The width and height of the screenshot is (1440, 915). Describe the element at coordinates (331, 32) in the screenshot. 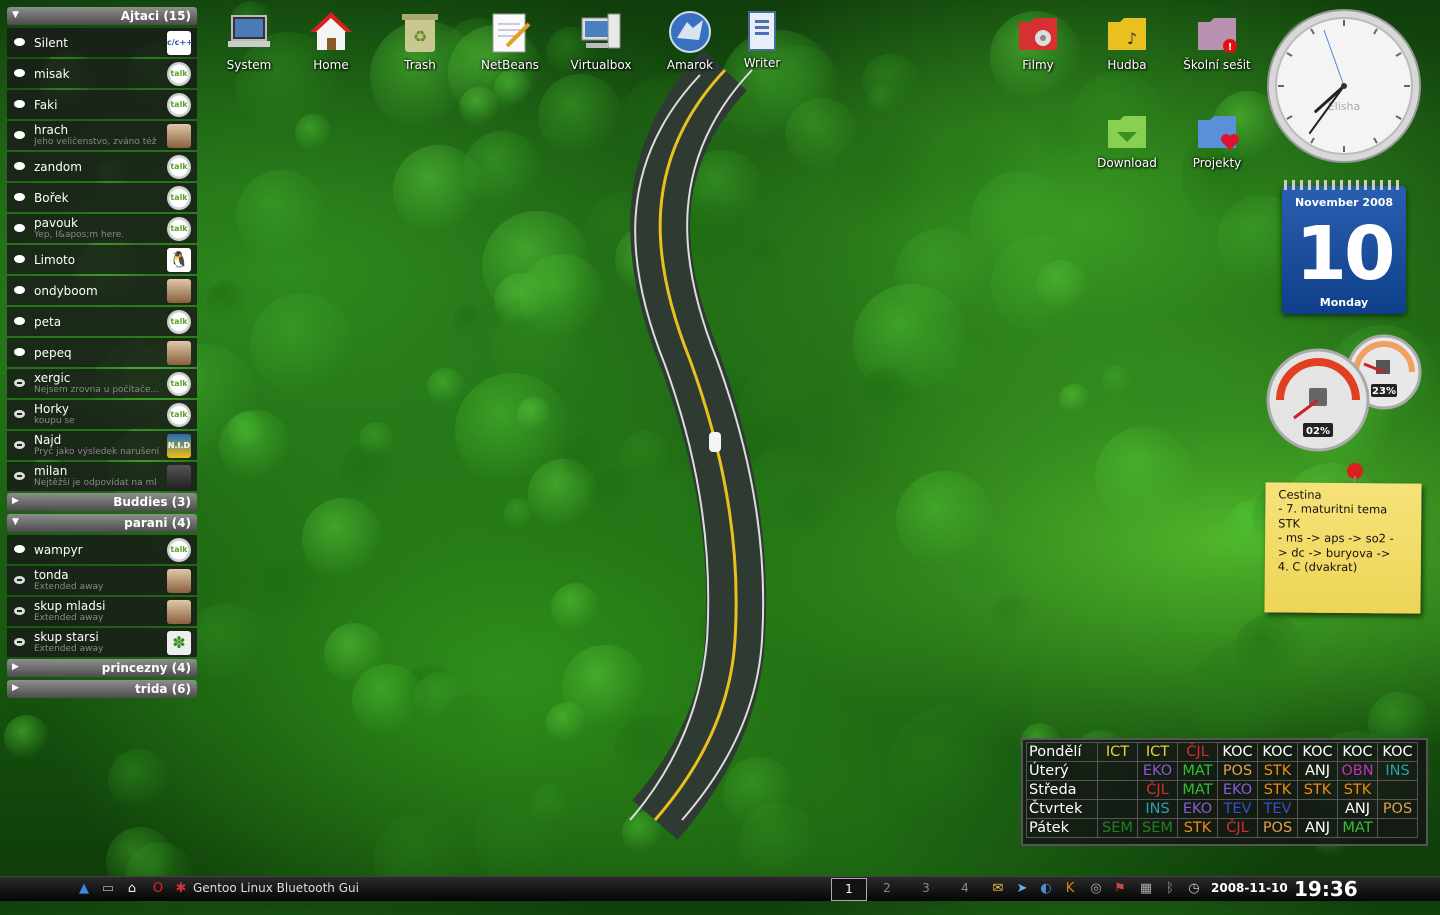

I see `home-icon` at that location.